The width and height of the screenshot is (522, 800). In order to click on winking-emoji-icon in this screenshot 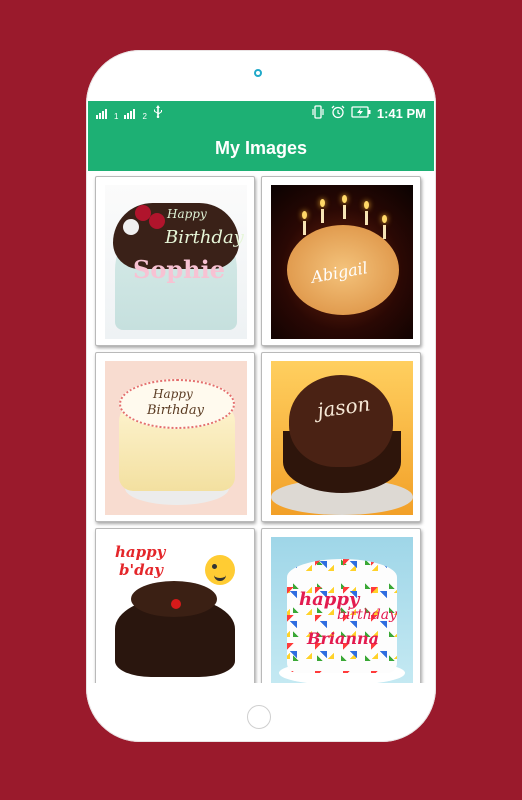, I will do `click(220, 570)`.